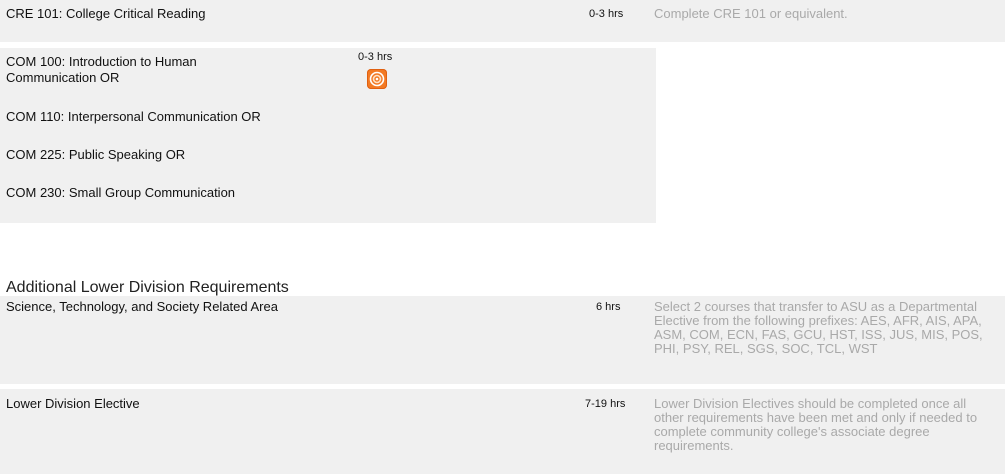  What do you see at coordinates (377, 79) in the screenshot?
I see `orange-swirl-icon` at bounding box center [377, 79].